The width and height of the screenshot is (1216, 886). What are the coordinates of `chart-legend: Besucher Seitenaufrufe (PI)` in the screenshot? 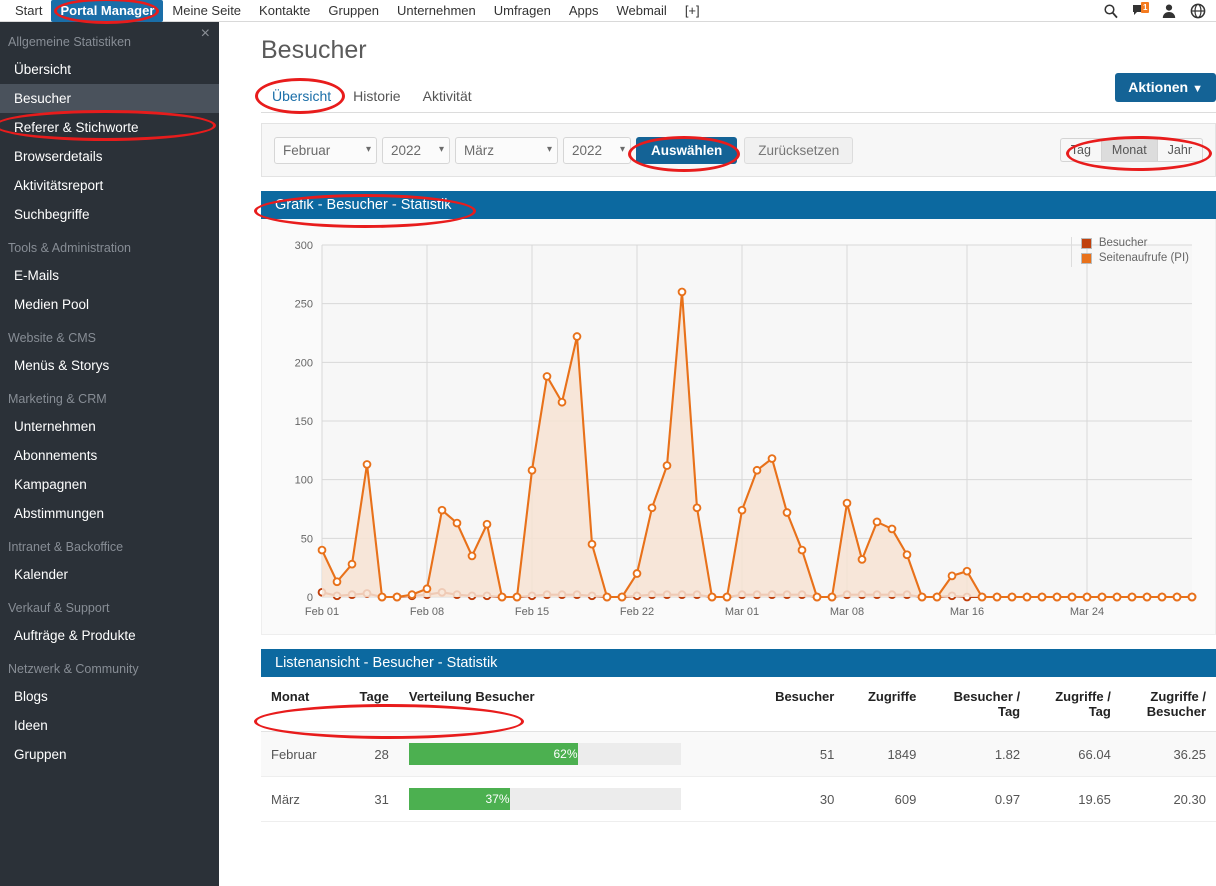 It's located at (1129, 252).